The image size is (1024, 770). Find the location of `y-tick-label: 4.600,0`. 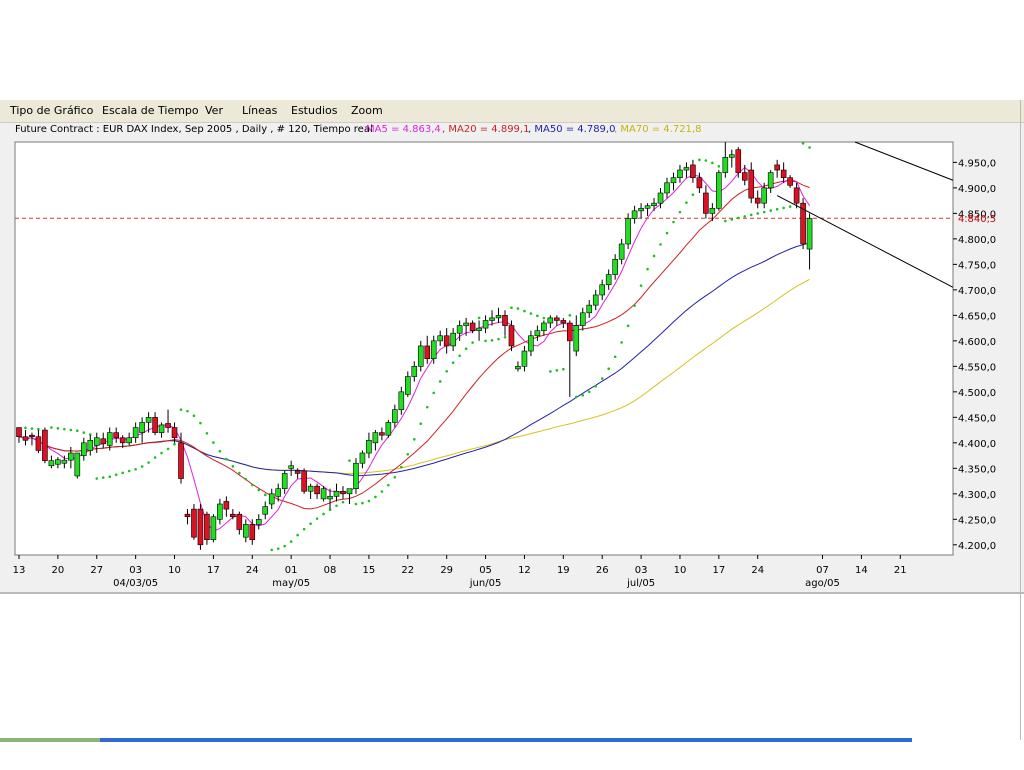

y-tick-label: 4.600,0 is located at coordinates (977, 342).